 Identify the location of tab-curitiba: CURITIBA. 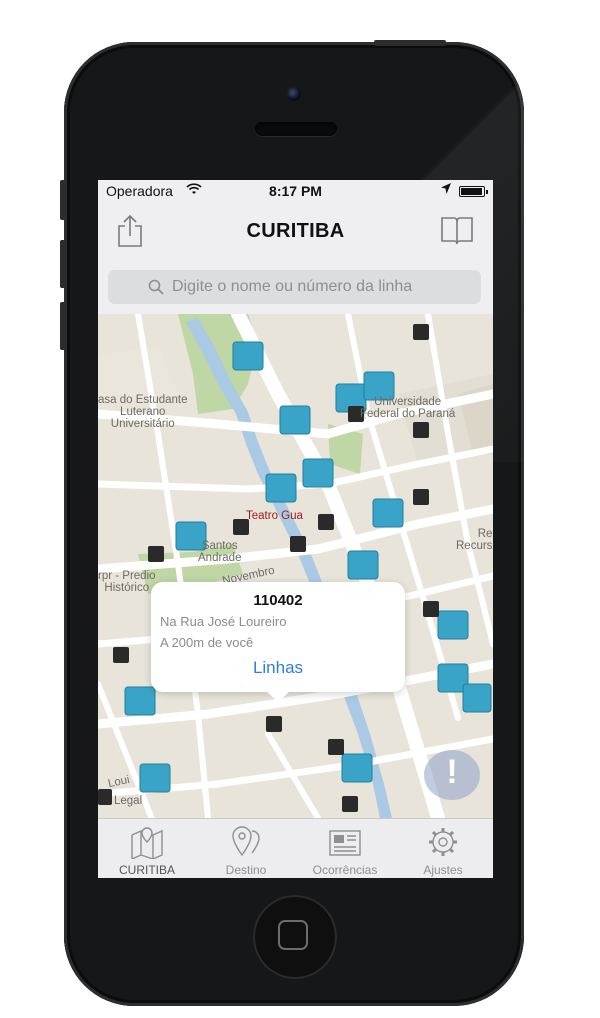
(147, 848).